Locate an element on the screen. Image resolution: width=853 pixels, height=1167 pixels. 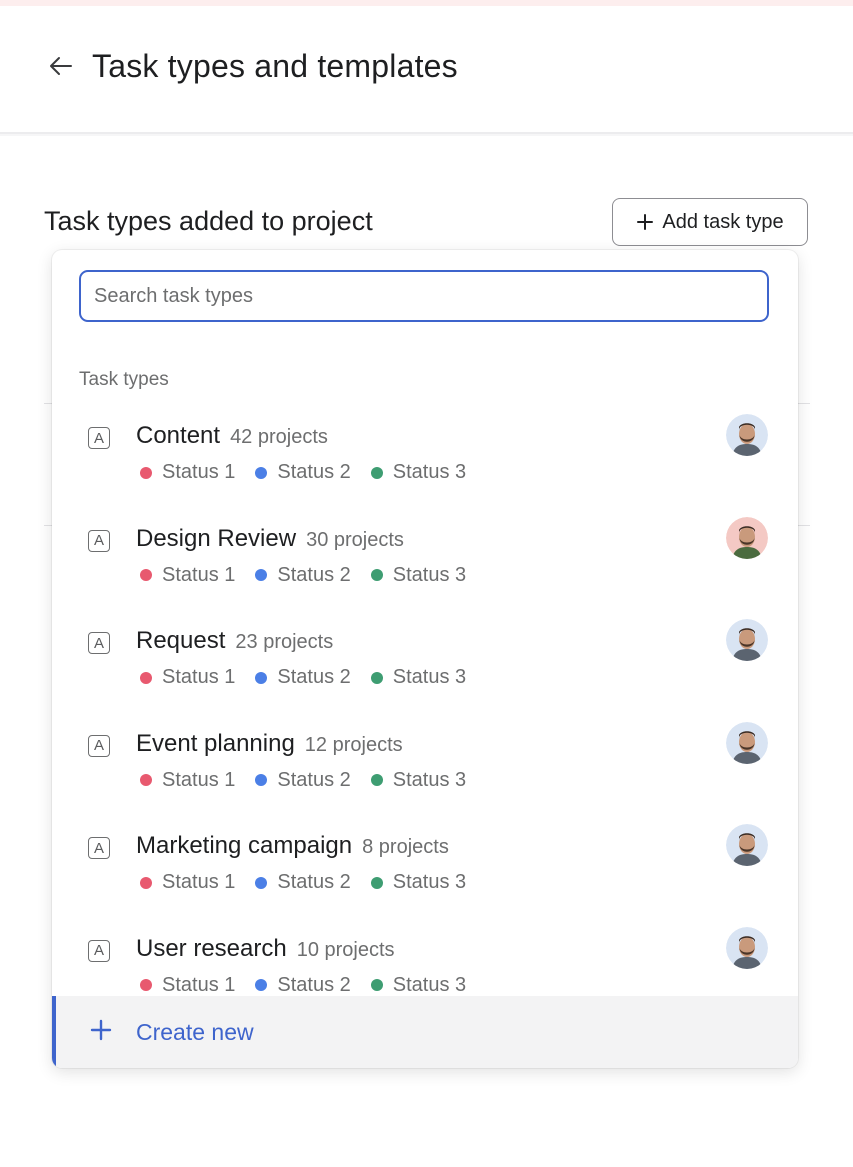
task-type-name: Event planning is located at coordinates (215, 743).